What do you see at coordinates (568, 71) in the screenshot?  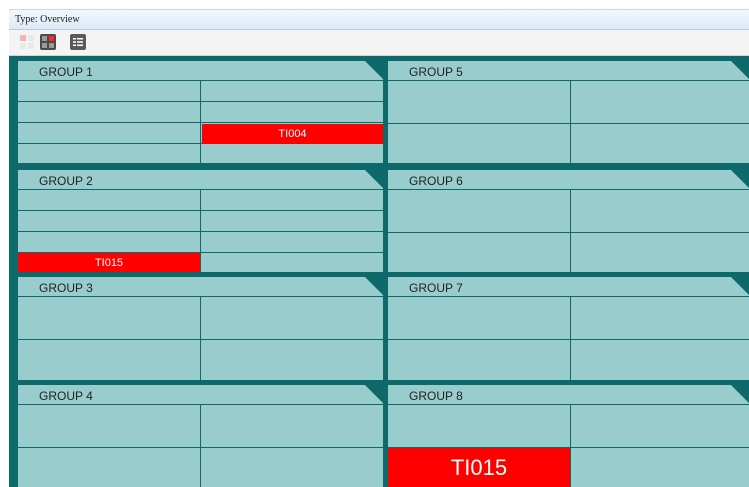 I see `group-header: GROUP 5` at bounding box center [568, 71].